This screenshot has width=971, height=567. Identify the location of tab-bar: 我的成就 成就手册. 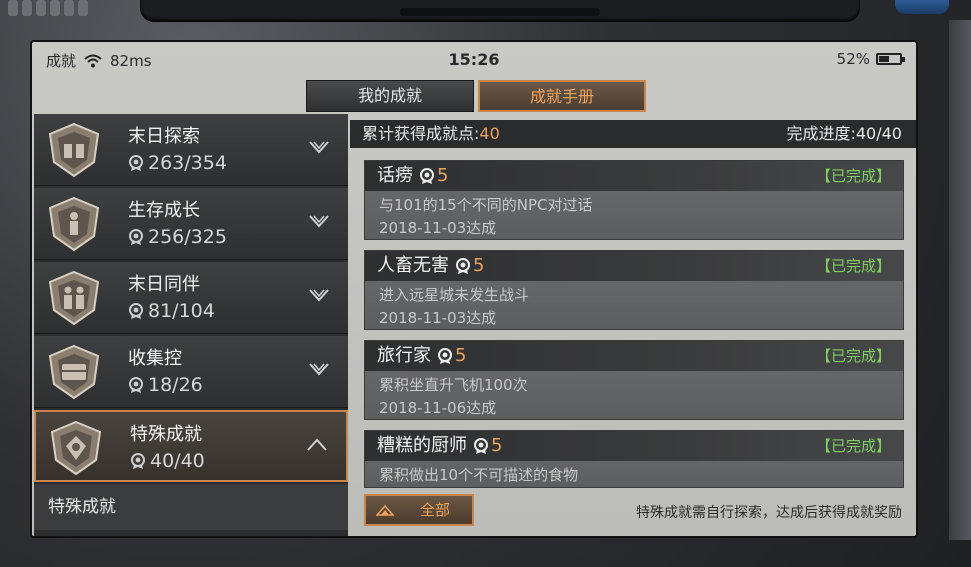
(476, 96).